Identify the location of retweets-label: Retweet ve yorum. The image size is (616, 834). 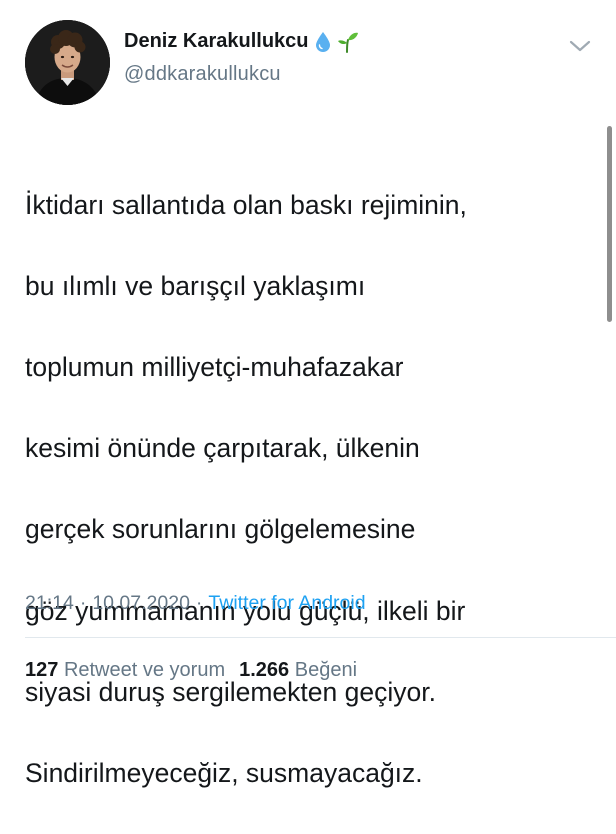
(144, 670).